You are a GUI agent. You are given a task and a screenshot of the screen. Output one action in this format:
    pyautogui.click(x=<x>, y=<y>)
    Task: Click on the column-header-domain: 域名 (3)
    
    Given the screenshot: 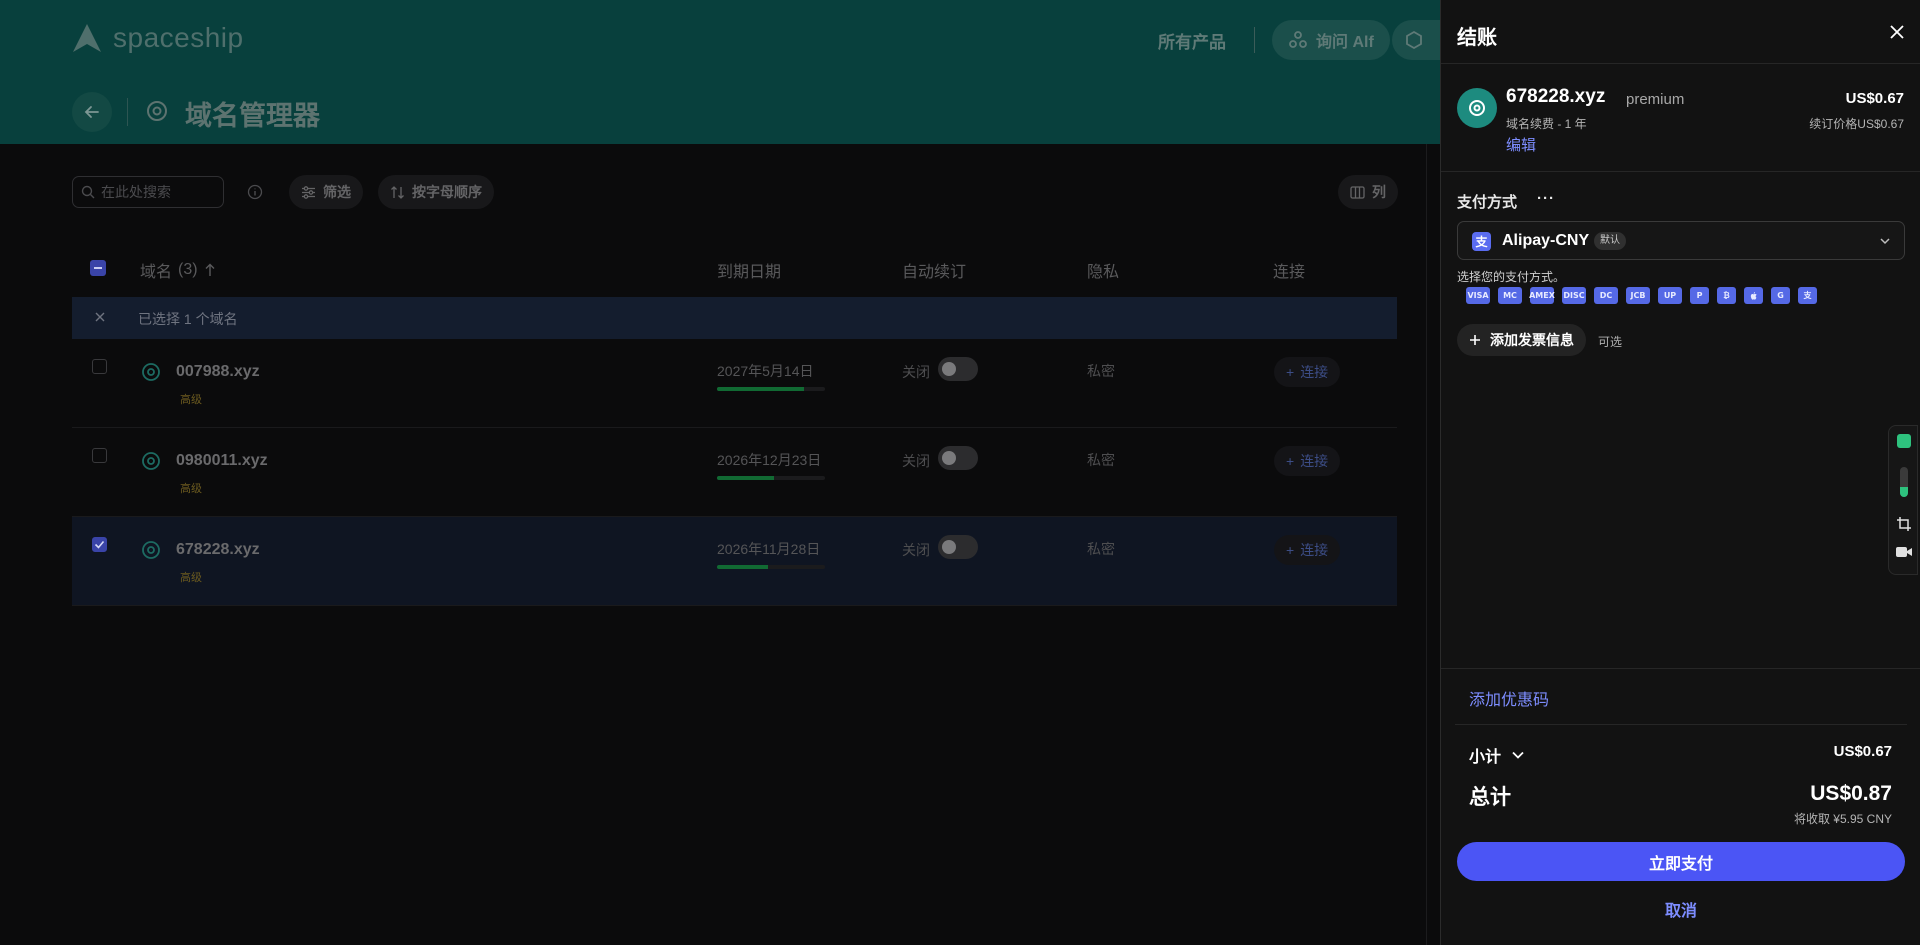 What is the action you would take?
    pyautogui.click(x=178, y=270)
    